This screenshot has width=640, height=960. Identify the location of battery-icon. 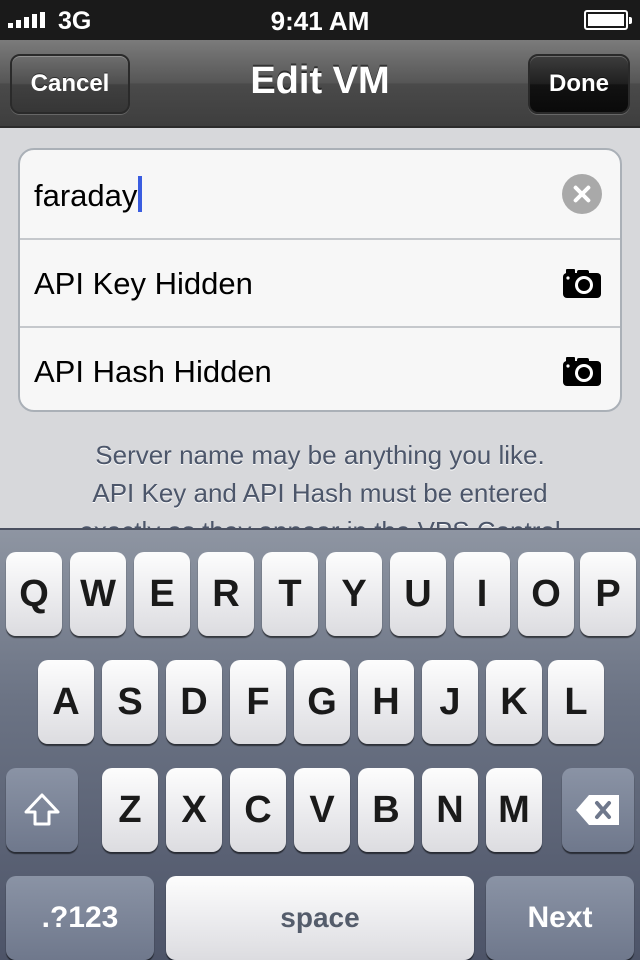
(608, 20).